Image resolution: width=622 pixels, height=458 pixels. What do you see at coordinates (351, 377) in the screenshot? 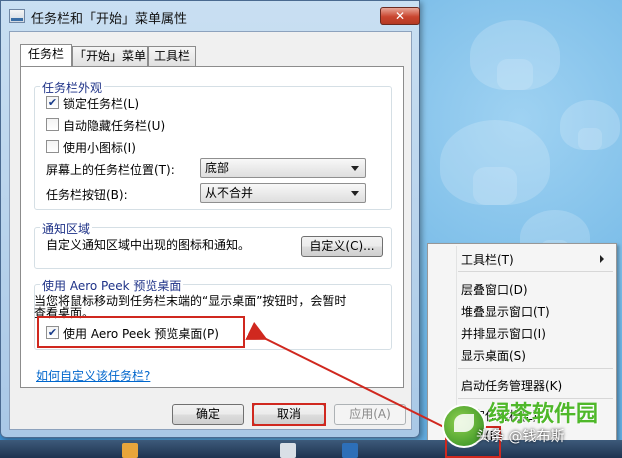
I see `annotation-arrow` at bounding box center [351, 377].